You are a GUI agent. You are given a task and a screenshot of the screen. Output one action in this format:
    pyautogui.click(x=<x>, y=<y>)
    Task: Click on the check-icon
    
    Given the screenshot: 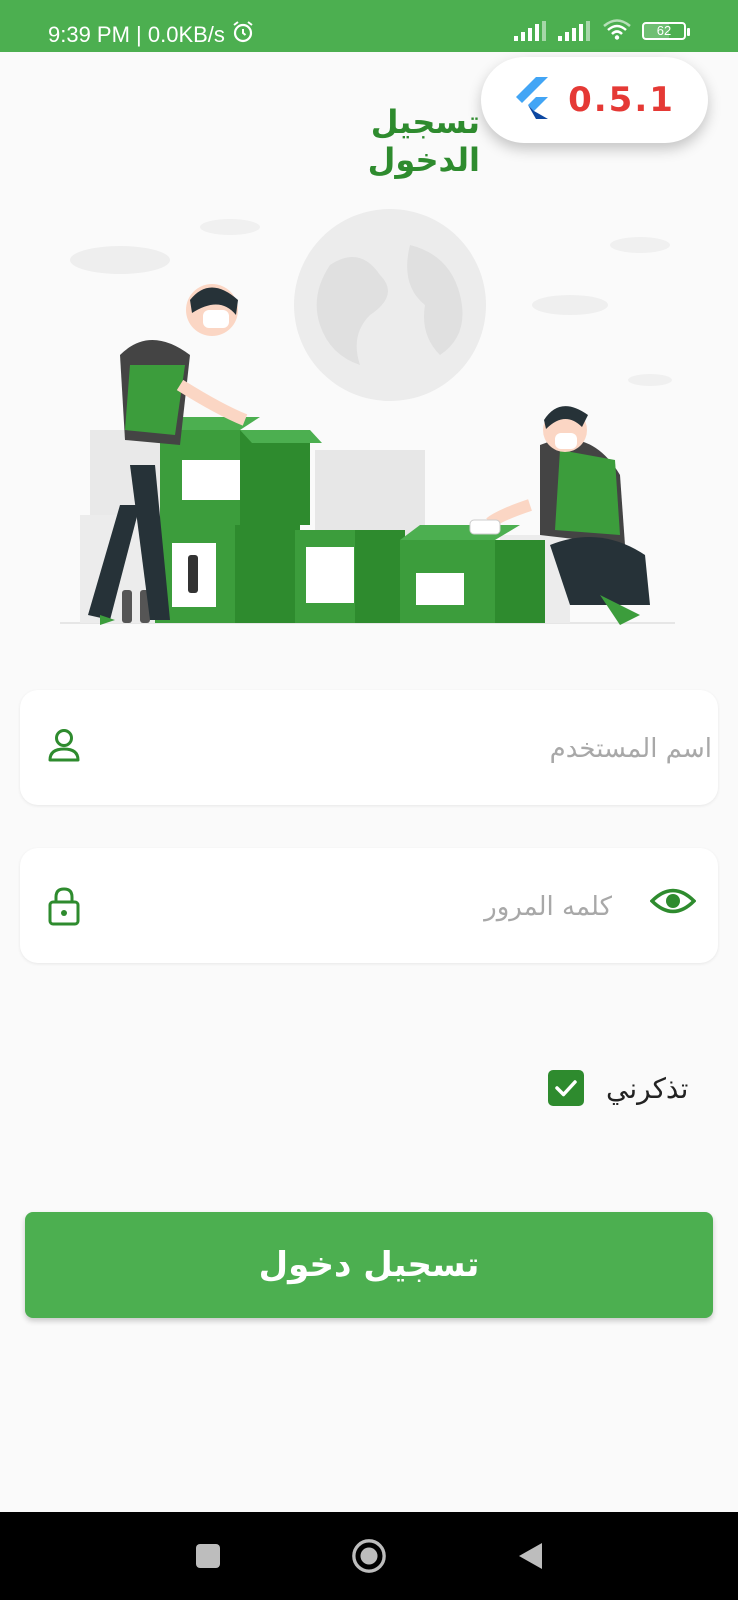 What is the action you would take?
    pyautogui.click(x=566, y=1088)
    